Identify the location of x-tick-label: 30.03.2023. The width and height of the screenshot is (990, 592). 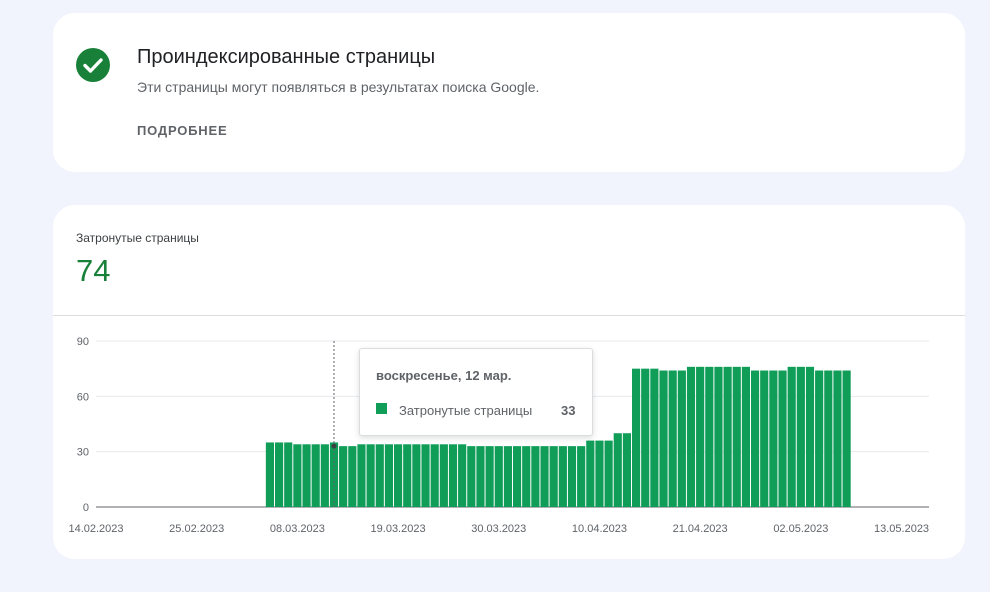
(498, 529).